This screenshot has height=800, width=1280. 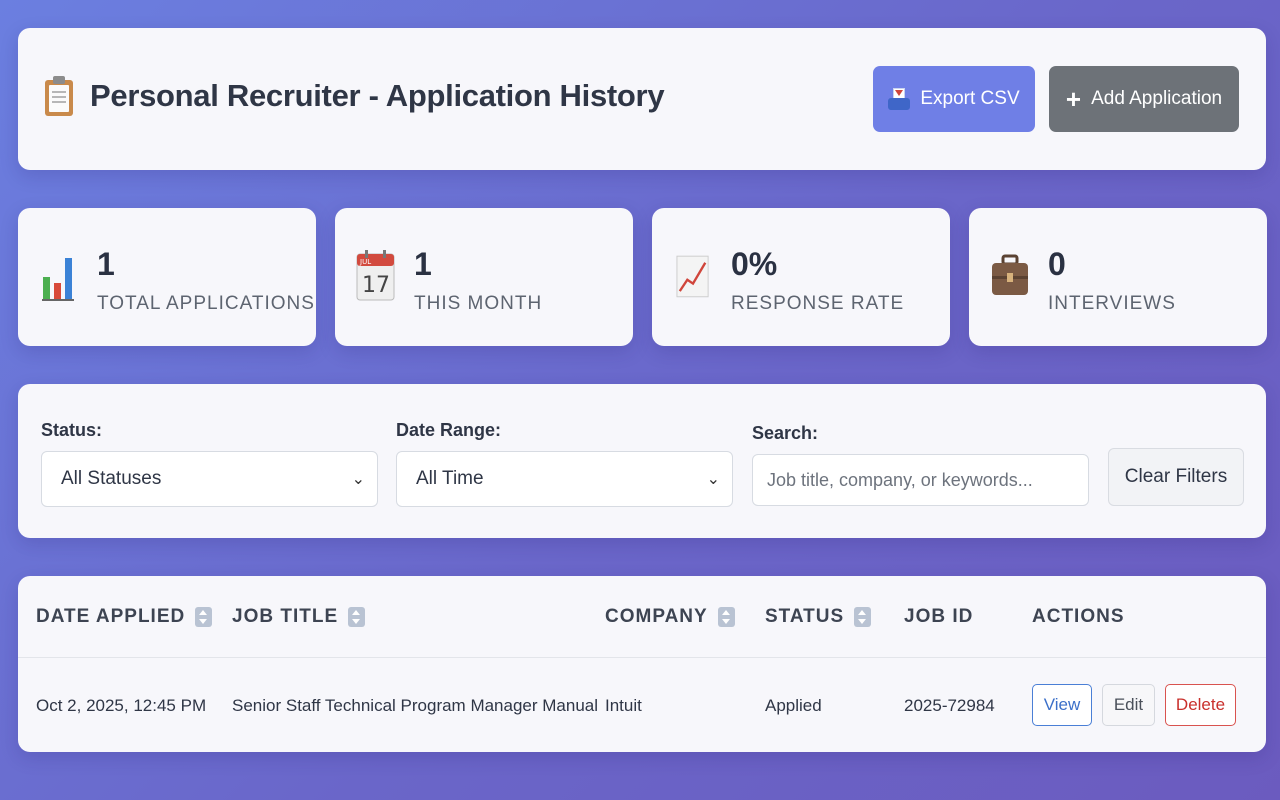 I want to click on add-application-label: Add Application, so click(x=1157, y=98).